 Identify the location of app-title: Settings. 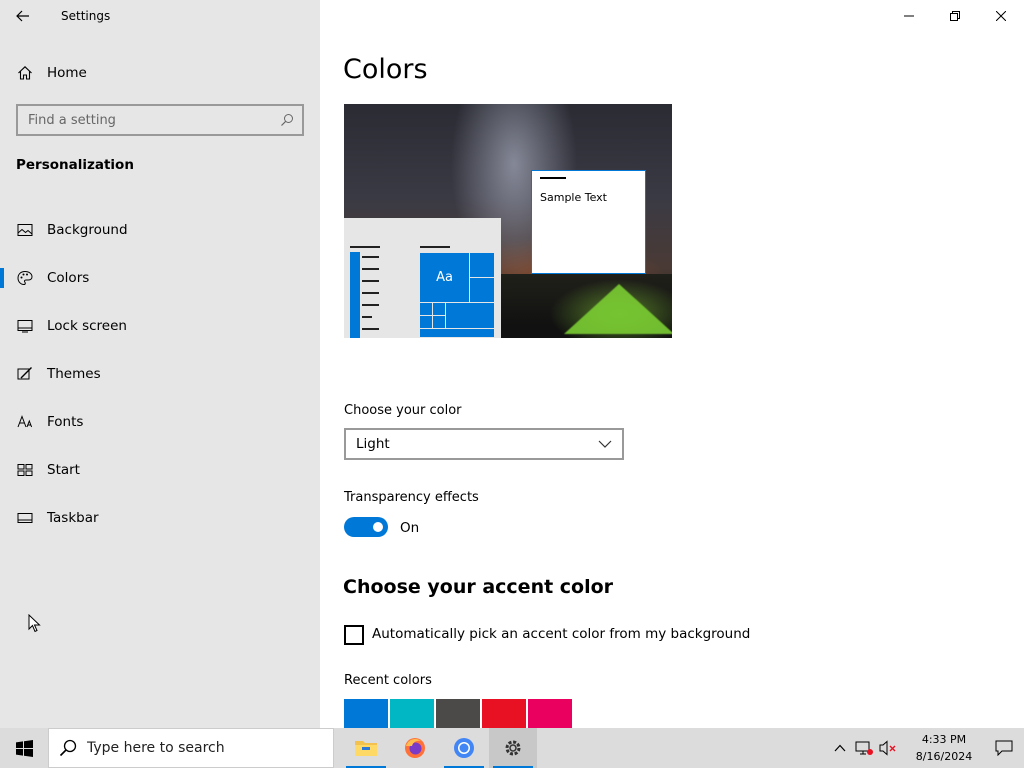
(86, 16).